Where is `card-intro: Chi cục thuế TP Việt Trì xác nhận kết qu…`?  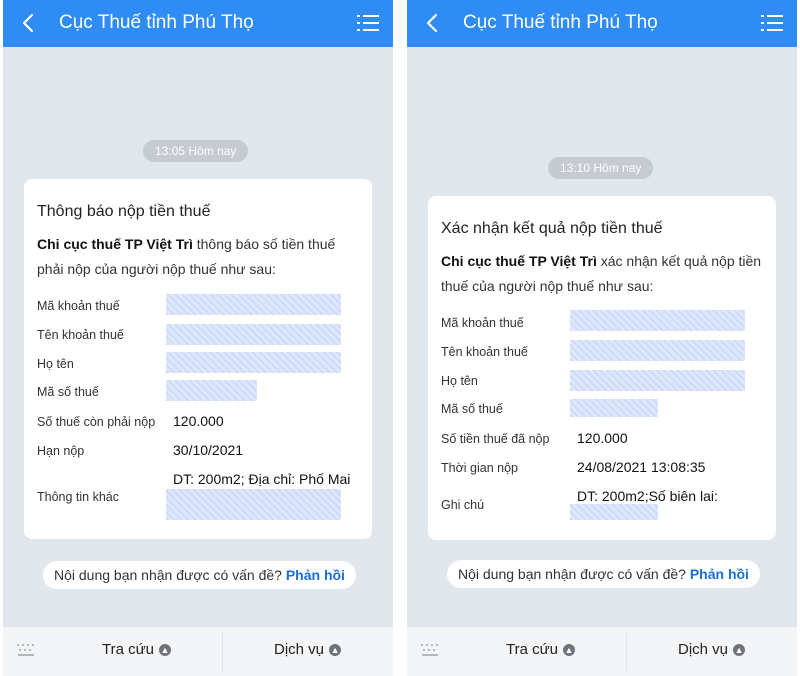
card-intro: Chi cục thuế TP Việt Trì xác nhận kết qu… is located at coordinates (604, 274).